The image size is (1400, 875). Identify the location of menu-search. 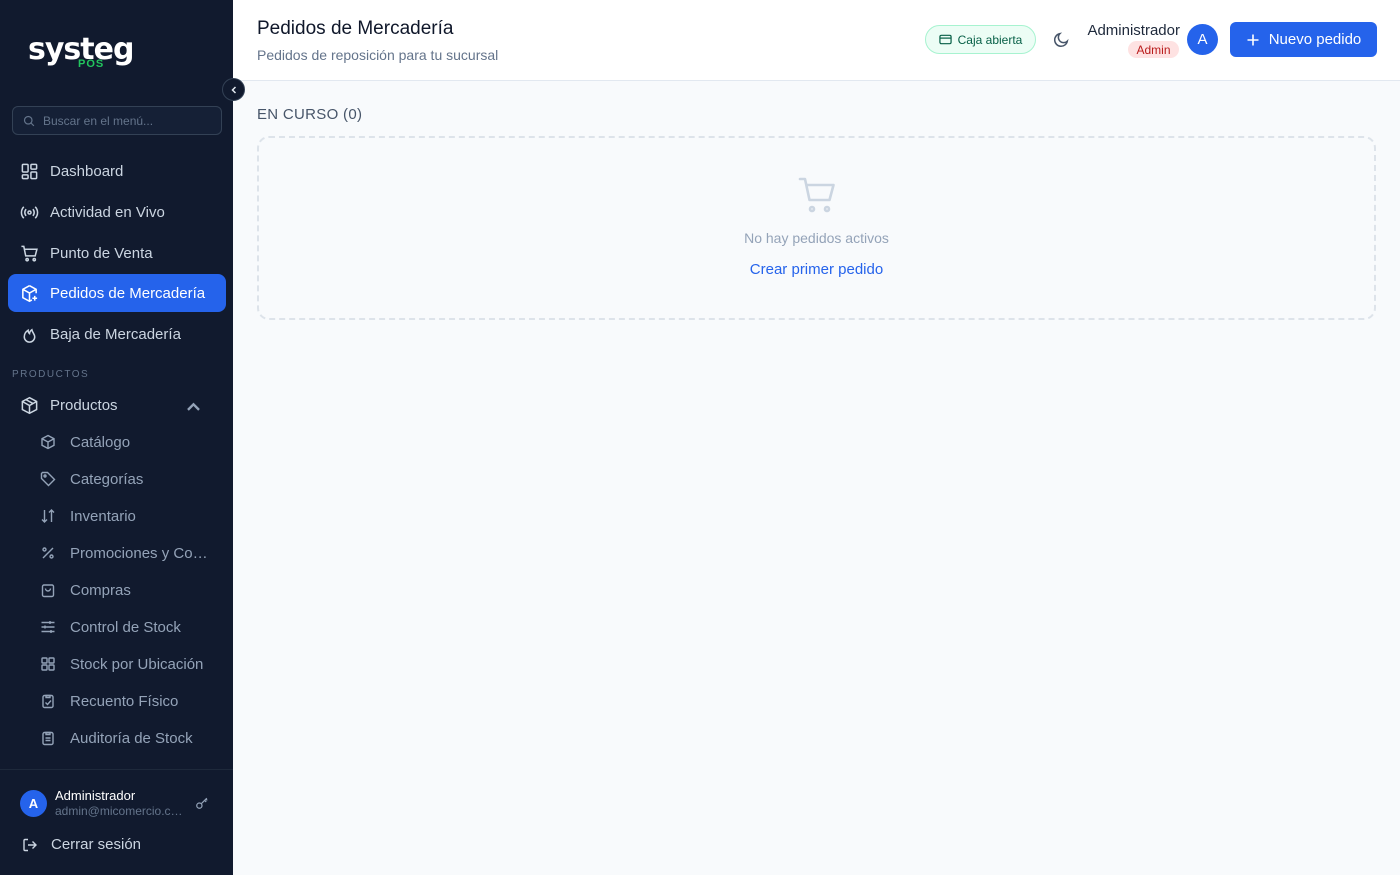
(117, 120).